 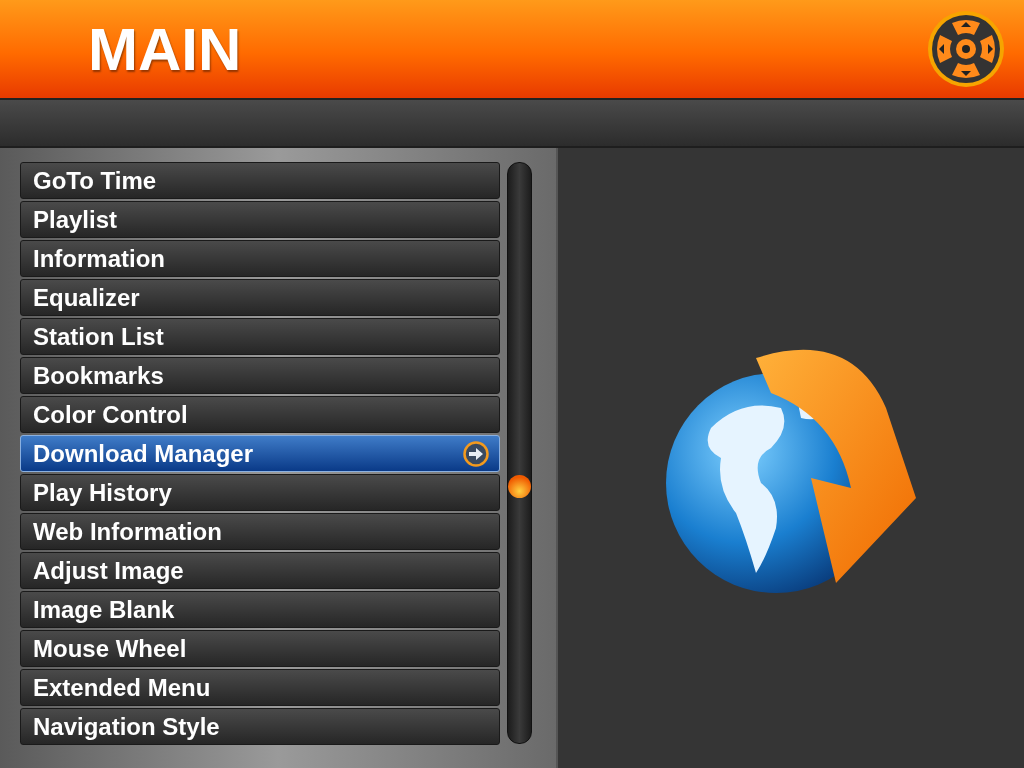 What do you see at coordinates (519, 486) in the screenshot?
I see `scroll-thumb` at bounding box center [519, 486].